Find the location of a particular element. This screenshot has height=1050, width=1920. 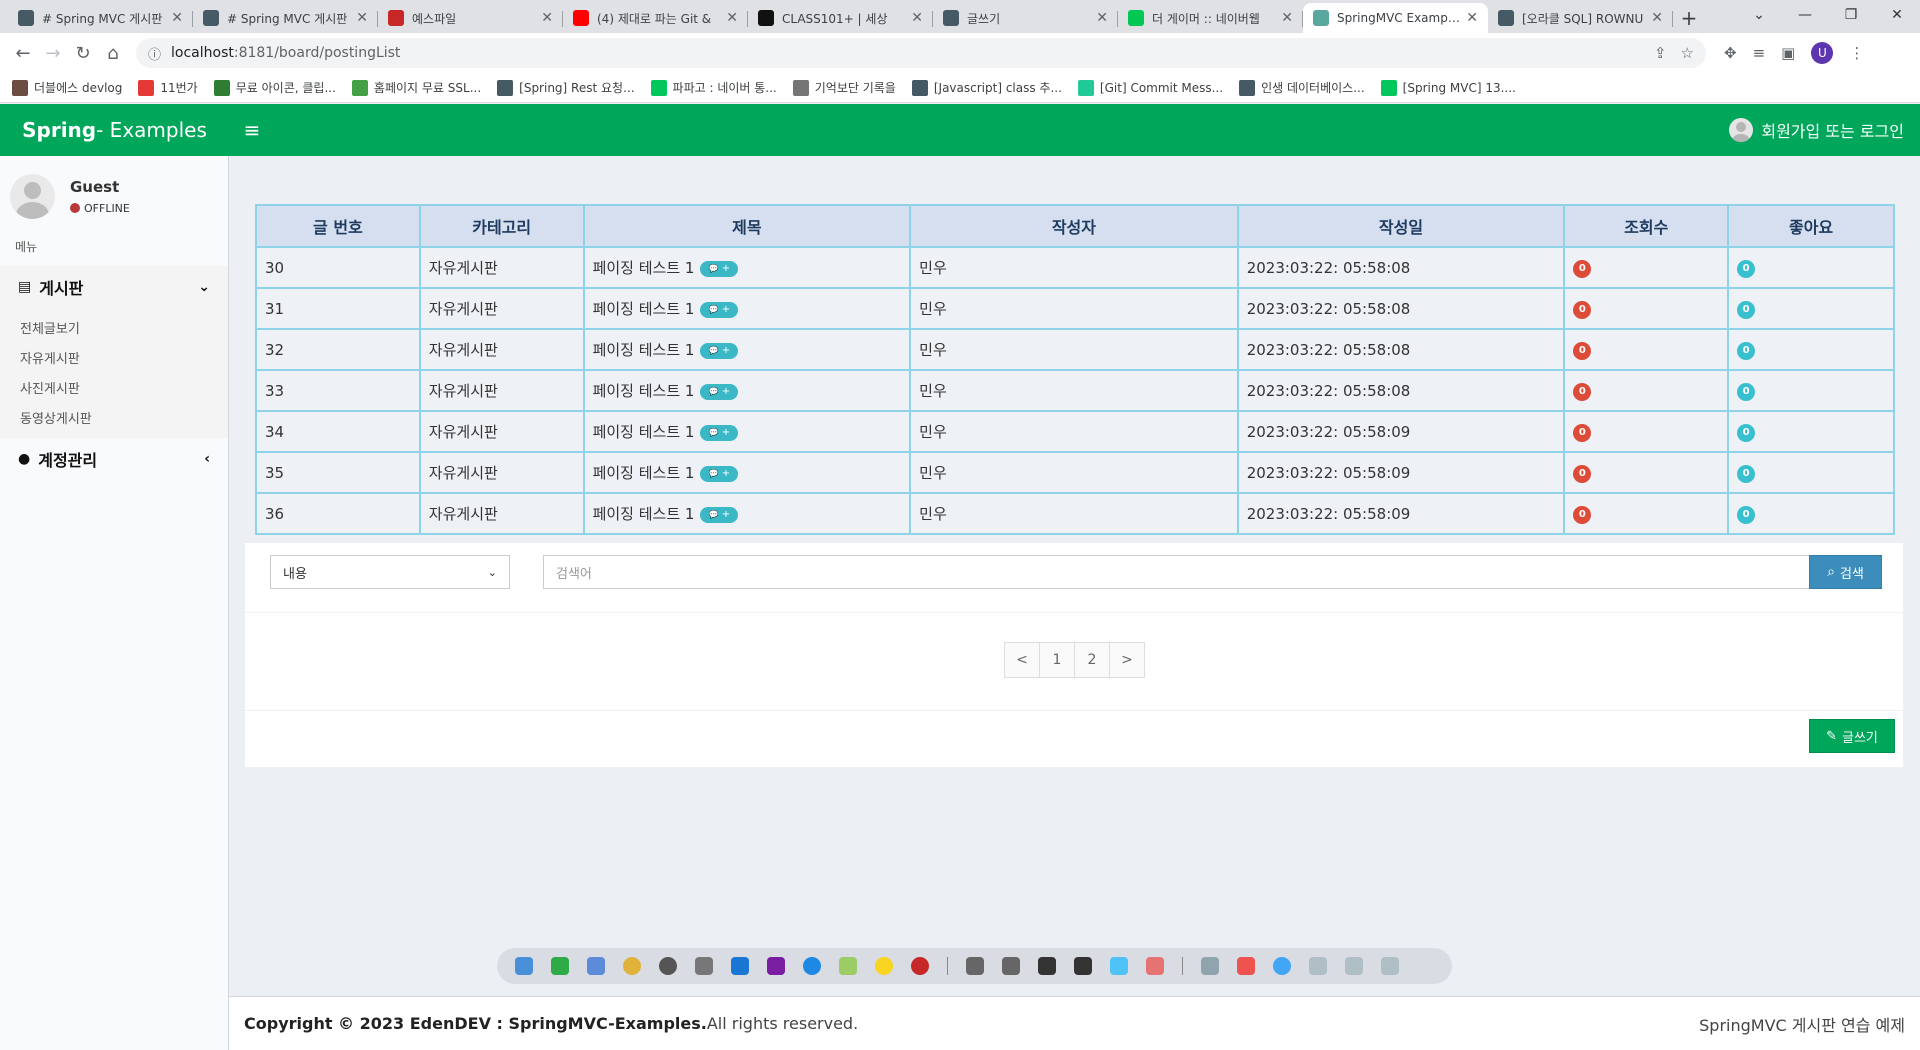

pagination-prev: < is located at coordinates (1022, 660).